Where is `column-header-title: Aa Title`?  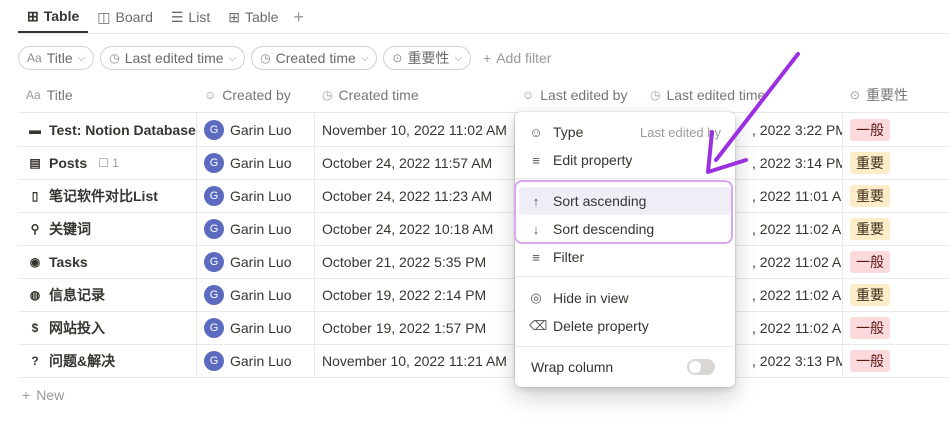
column-header-title: Aa Title is located at coordinates (107, 95).